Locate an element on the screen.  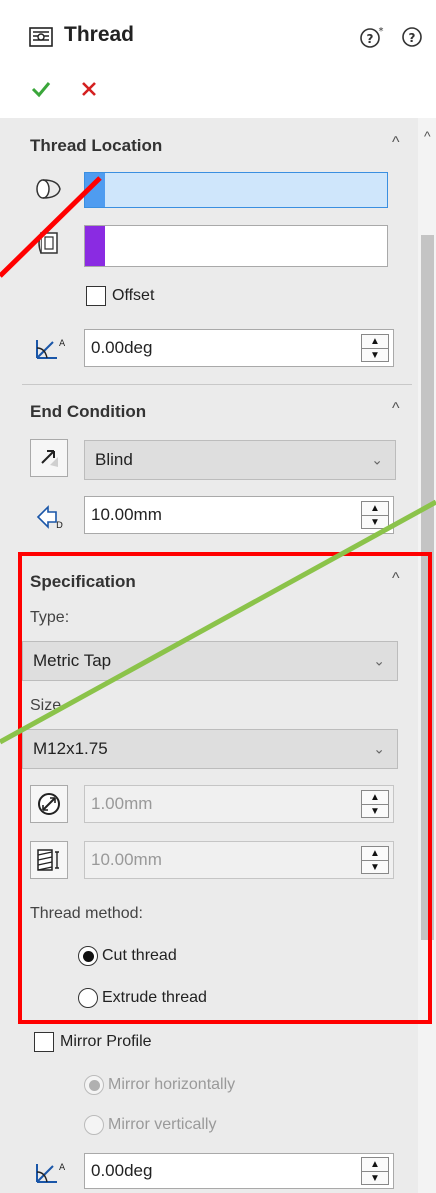
red-pointer-arrow is located at coordinates (51, 227).